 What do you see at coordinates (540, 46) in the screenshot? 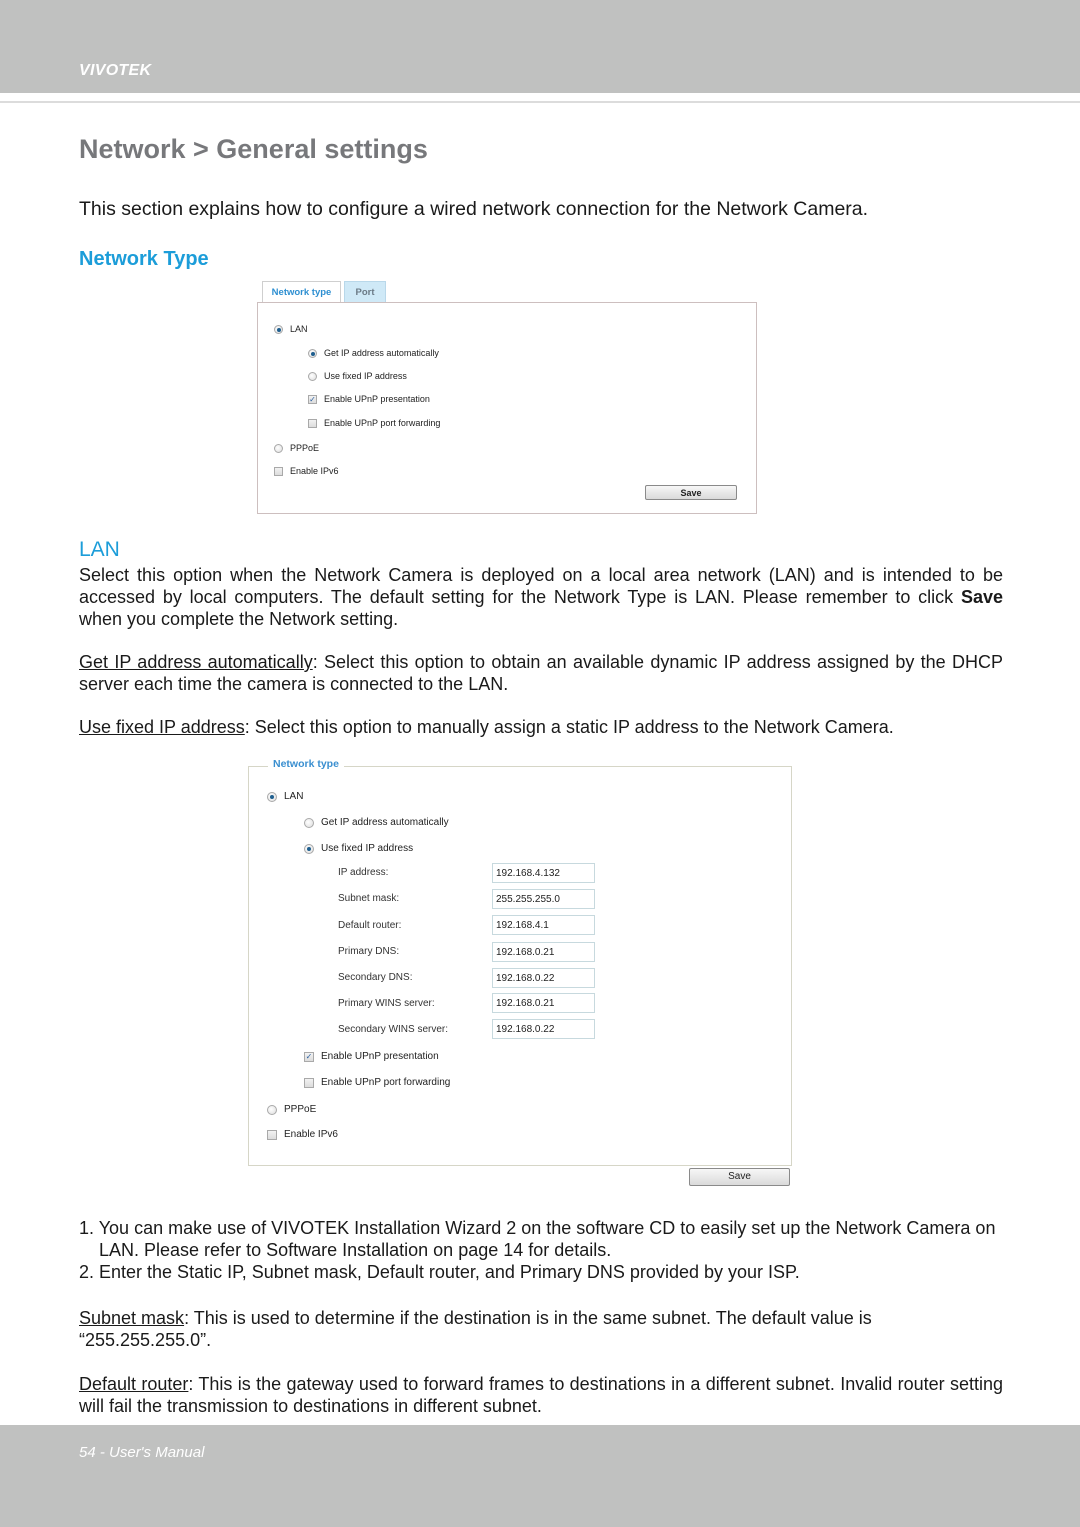
I see `header-band: VIVOTEK` at bounding box center [540, 46].